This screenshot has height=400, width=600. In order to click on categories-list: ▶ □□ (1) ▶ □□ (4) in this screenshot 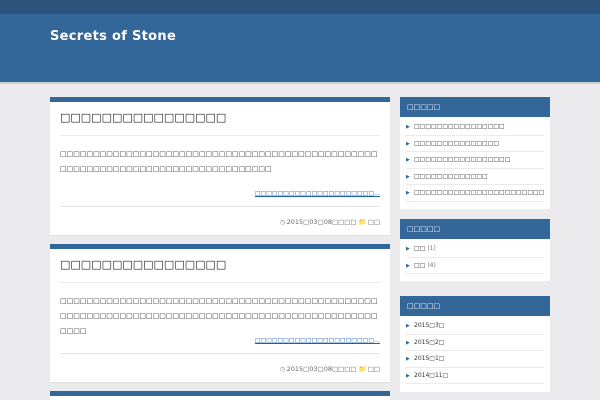, I will do `click(475, 256)`.